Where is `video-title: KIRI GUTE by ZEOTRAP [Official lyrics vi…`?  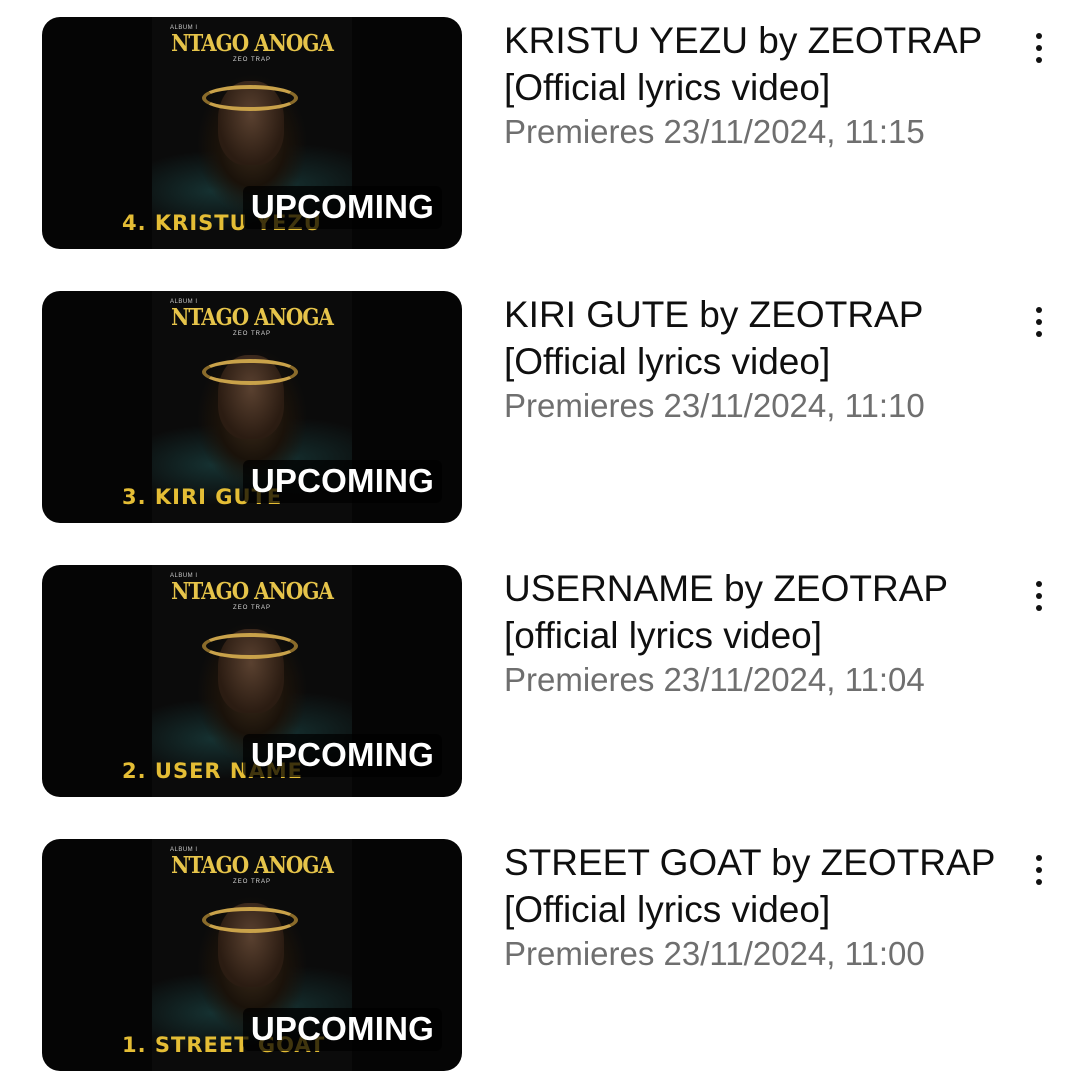 video-title: KIRI GUTE by ZEOTRAP [Official lyrics vi… is located at coordinates (754, 338).